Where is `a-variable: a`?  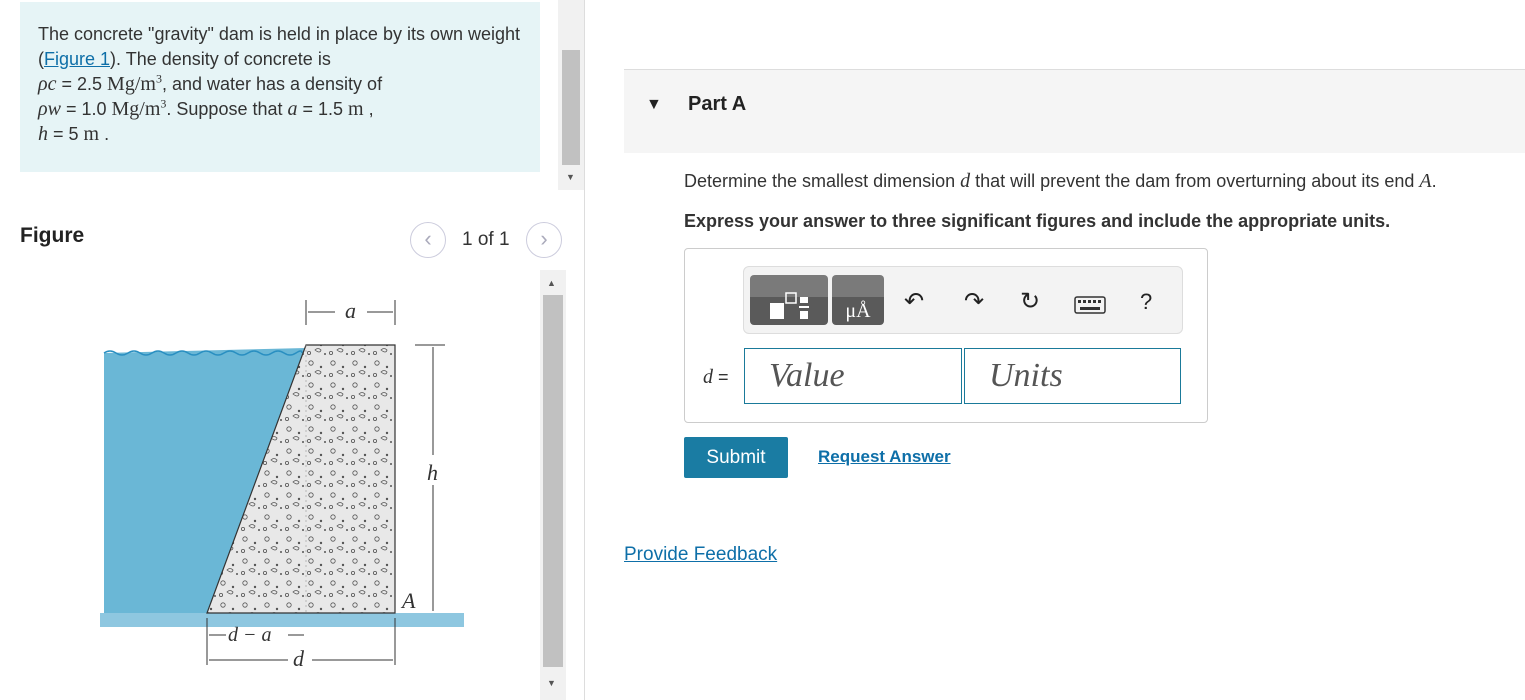
a-variable: a is located at coordinates (292, 109).